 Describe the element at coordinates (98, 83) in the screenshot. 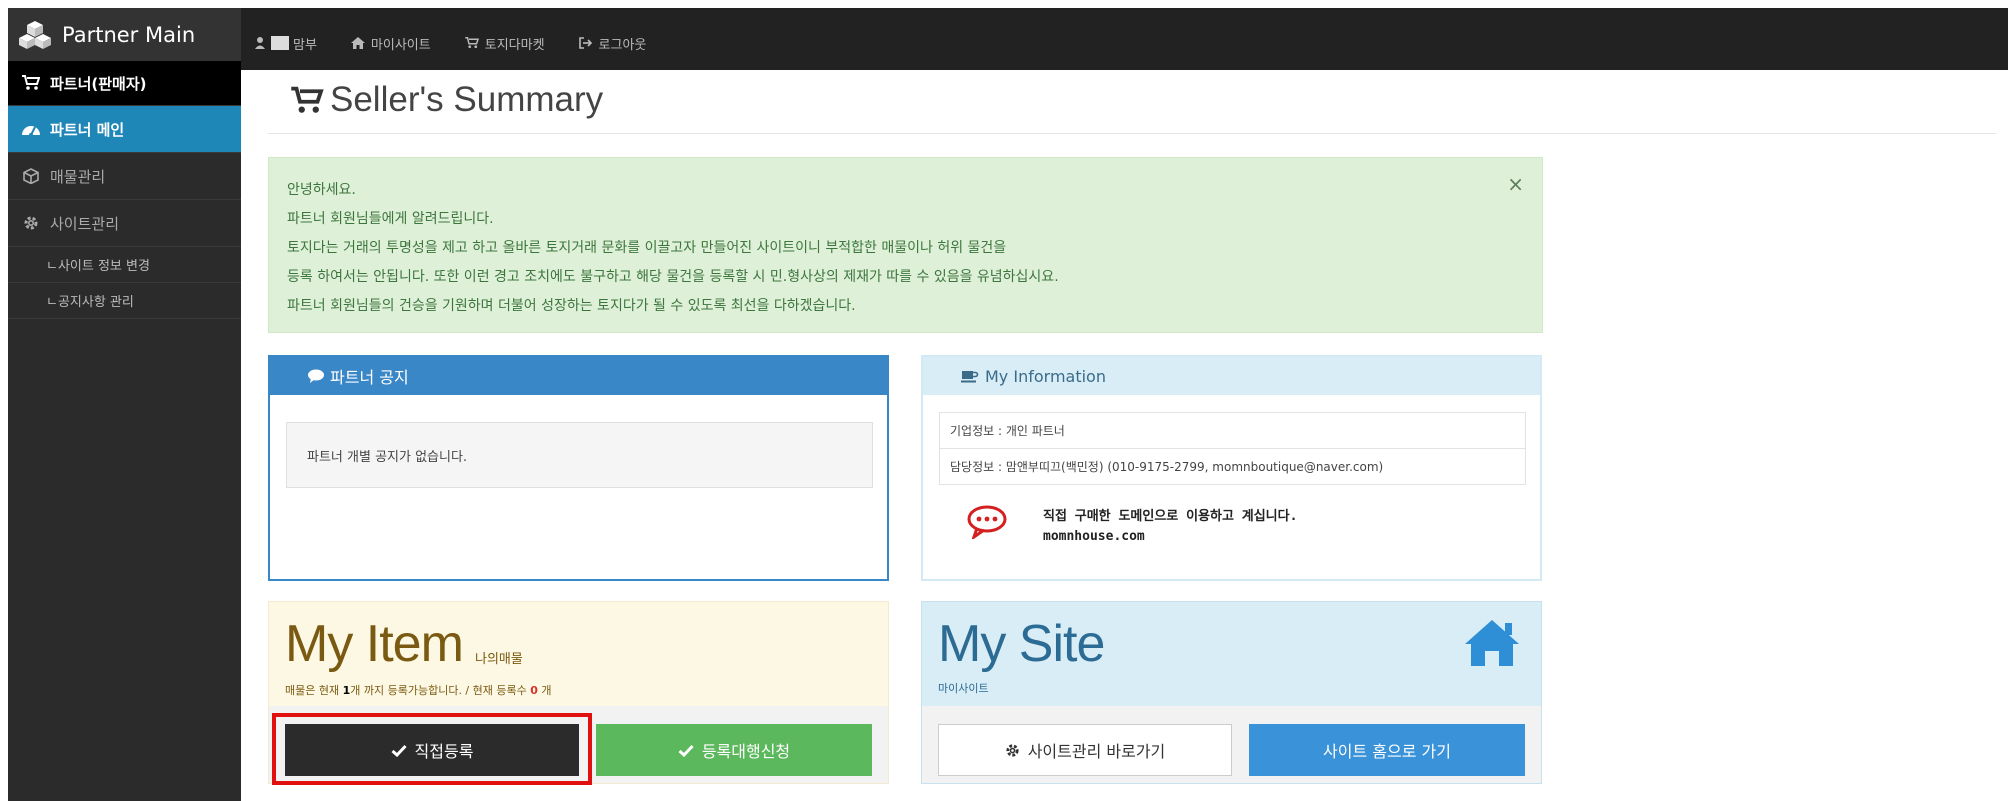

I see `sidebar-item-label: 파트너(판매자)` at that location.